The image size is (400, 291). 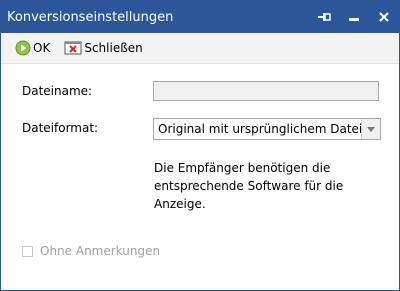 What do you see at coordinates (27, 251) in the screenshot?
I see `no-annotations-checkbox` at bounding box center [27, 251].